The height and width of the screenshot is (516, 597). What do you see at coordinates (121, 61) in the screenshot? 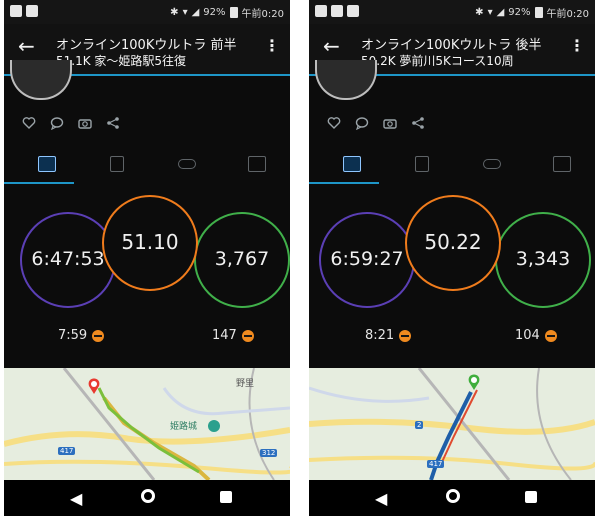
I see `activity-subtitle: 51.1K 家〜姫路駅5往復` at bounding box center [121, 61].